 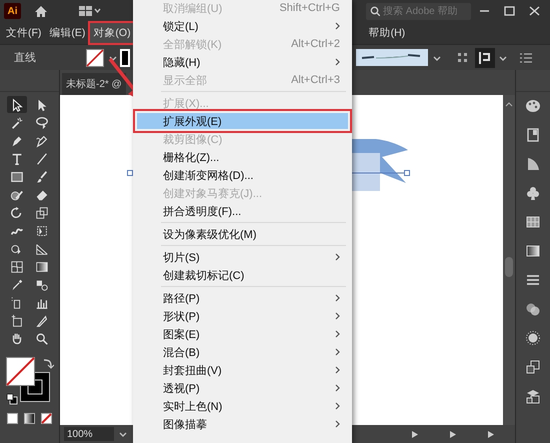 What do you see at coordinates (42, 123) in the screenshot?
I see `lasso-icon` at bounding box center [42, 123].